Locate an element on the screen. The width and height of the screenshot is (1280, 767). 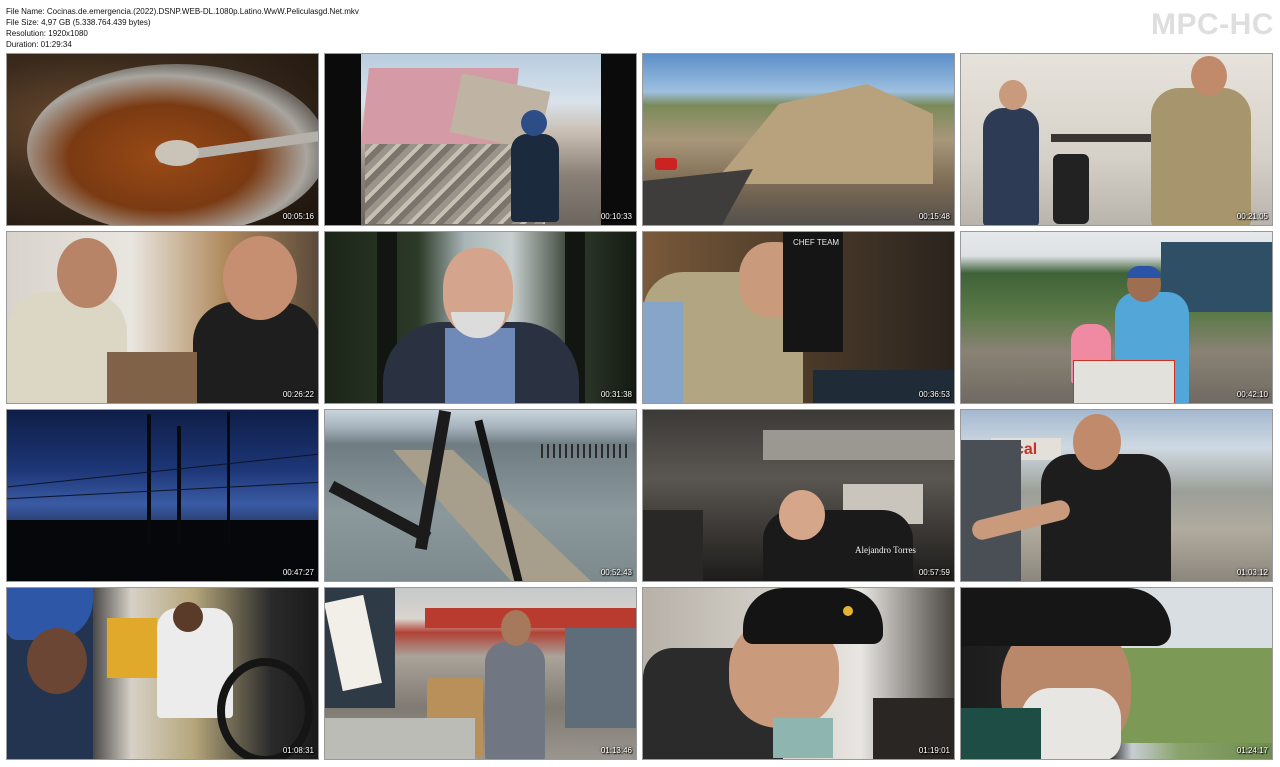
video-thumbnail: 01:08:31 is located at coordinates (162, 673).